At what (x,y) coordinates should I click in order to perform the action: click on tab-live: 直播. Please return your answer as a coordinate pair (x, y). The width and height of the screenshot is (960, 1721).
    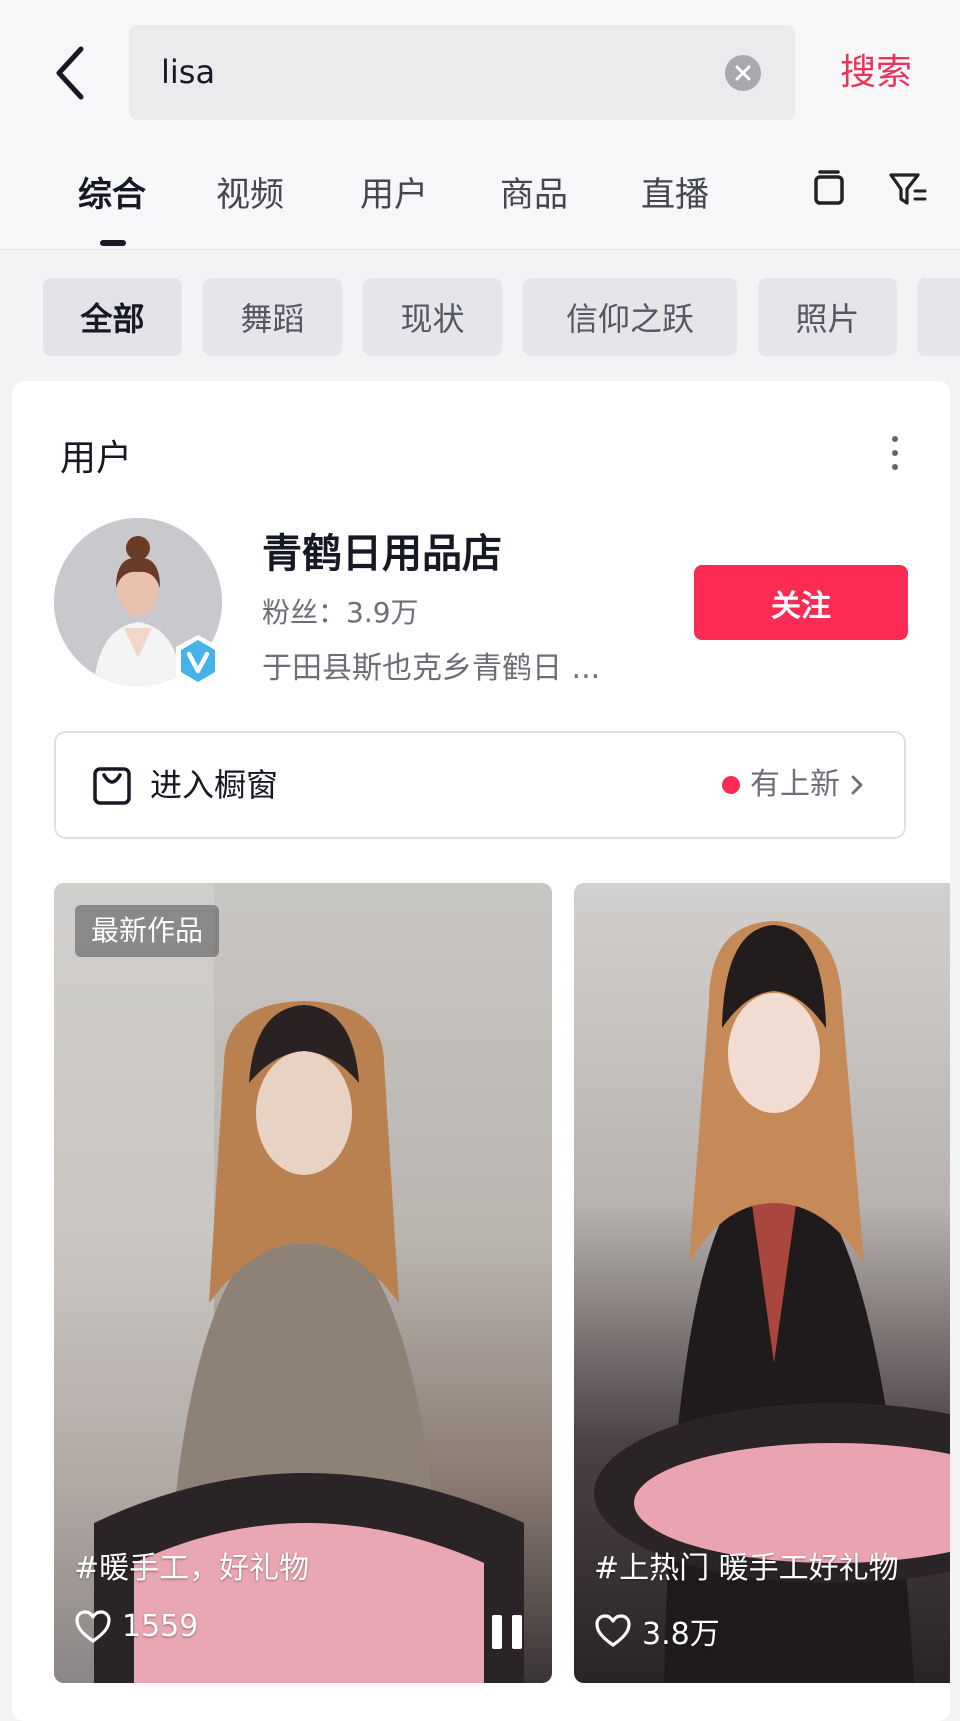
    Looking at the image, I should click on (675, 191).